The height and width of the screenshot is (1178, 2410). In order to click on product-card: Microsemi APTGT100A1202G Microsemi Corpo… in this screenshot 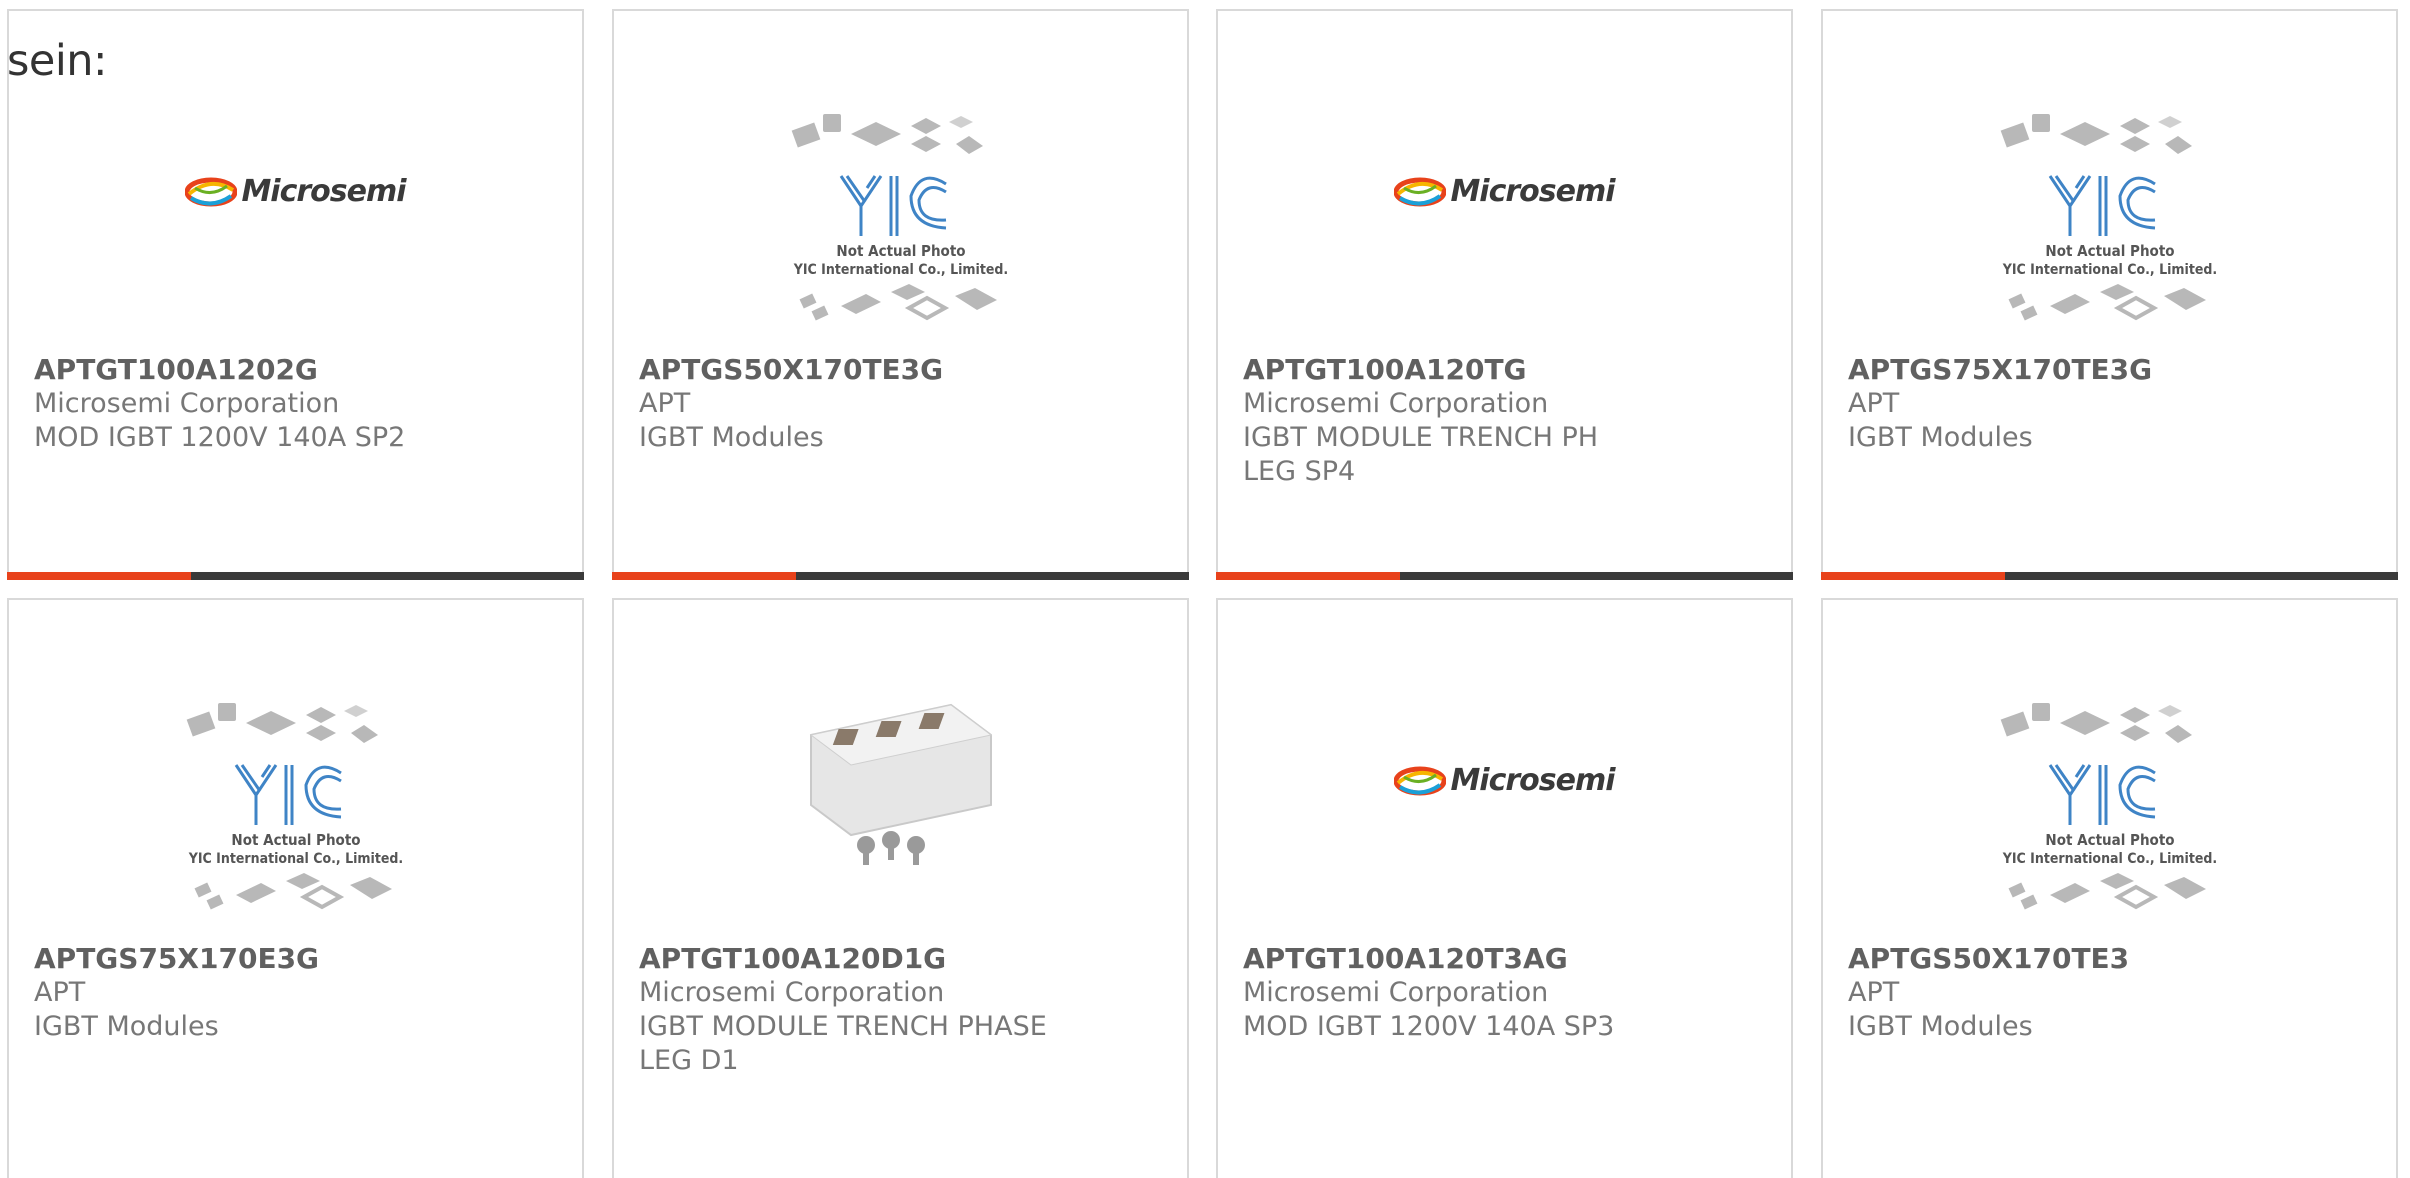, I will do `click(295, 294)`.